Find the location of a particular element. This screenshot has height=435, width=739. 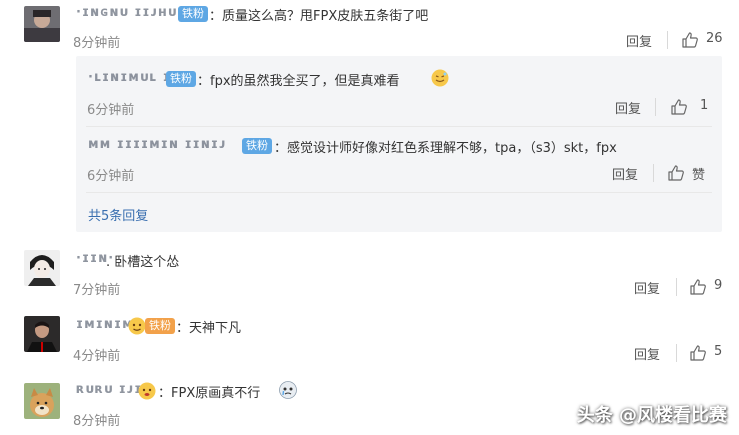

like-count: 9 is located at coordinates (718, 285).